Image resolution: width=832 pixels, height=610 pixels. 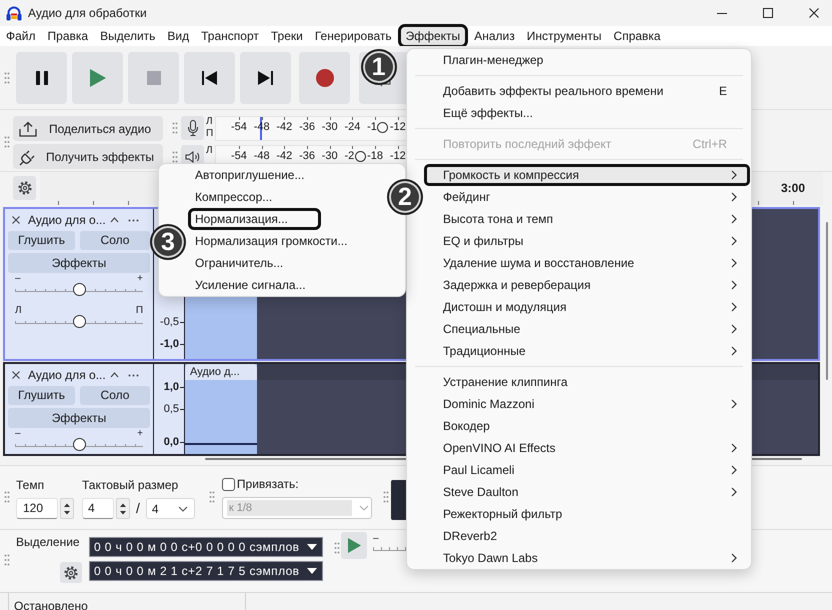 I want to click on field-label: Выделение, so click(x=48, y=542).